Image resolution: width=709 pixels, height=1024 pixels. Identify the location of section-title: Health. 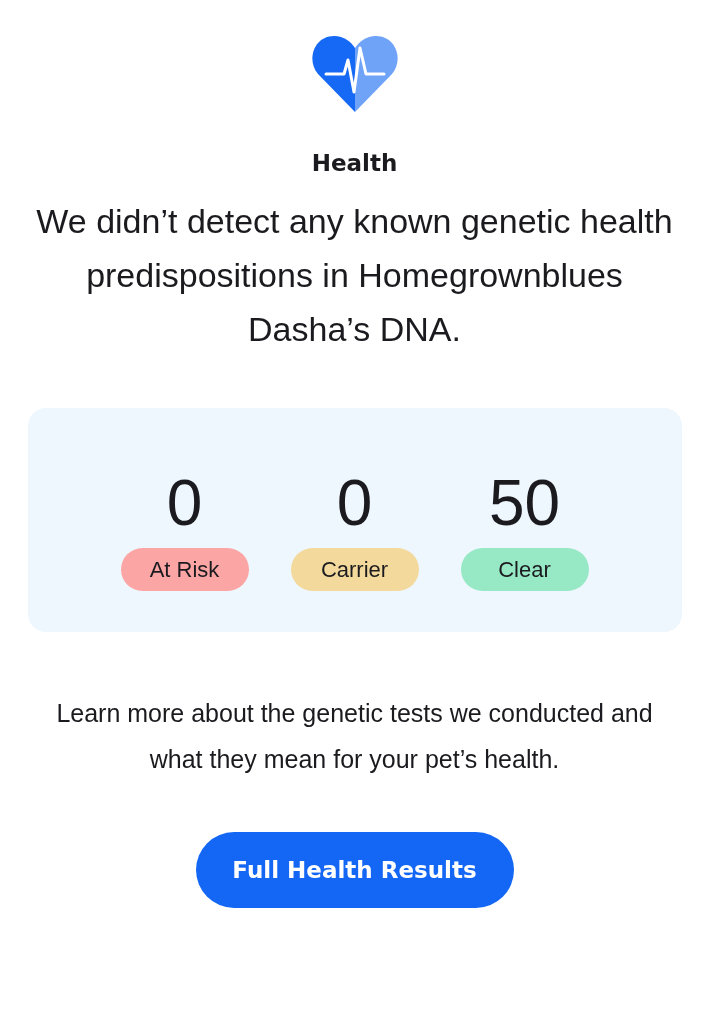
(354, 163).